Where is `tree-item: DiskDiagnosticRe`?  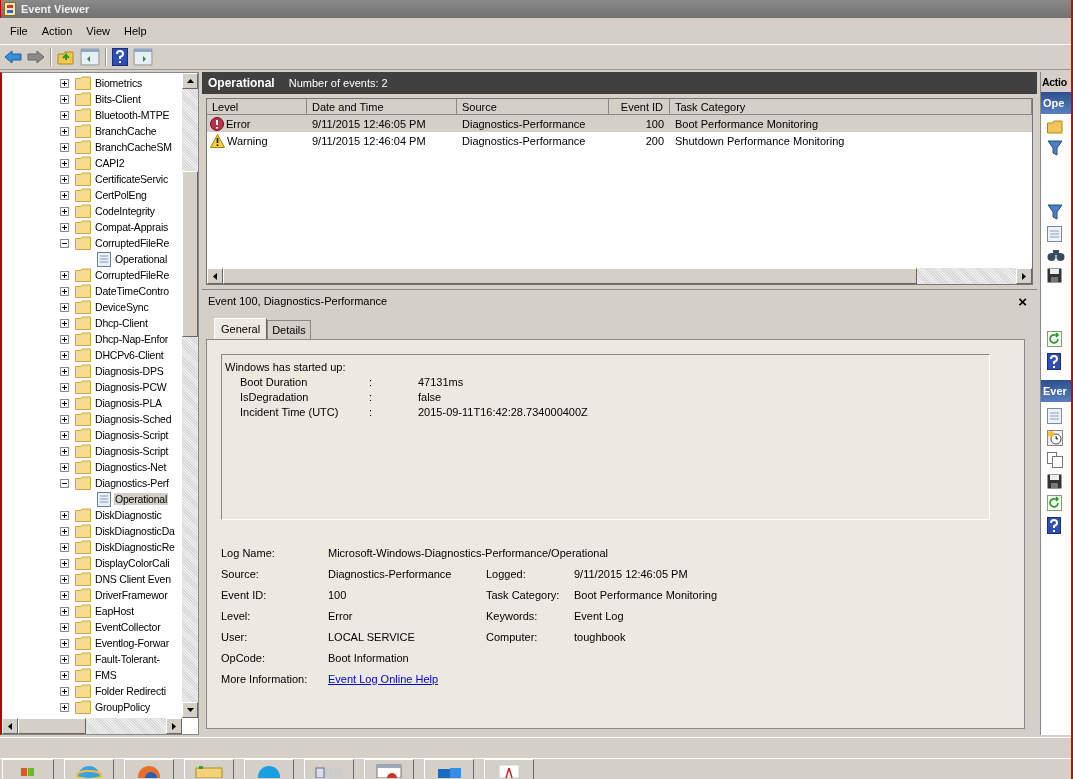 tree-item: DiskDiagnosticRe is located at coordinates (135, 547).